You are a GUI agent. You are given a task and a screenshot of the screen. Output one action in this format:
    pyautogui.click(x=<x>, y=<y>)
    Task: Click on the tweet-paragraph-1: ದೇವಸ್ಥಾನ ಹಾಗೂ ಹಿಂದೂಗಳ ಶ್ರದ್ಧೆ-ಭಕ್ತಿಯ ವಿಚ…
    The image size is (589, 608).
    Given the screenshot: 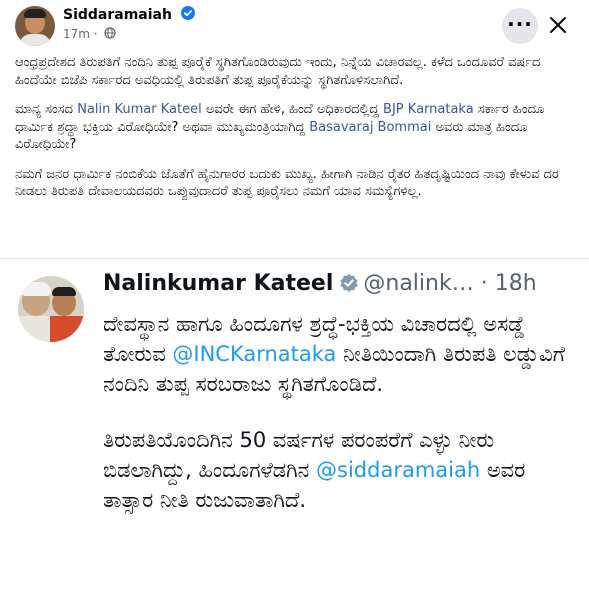 What is the action you would take?
    pyautogui.click(x=338, y=354)
    